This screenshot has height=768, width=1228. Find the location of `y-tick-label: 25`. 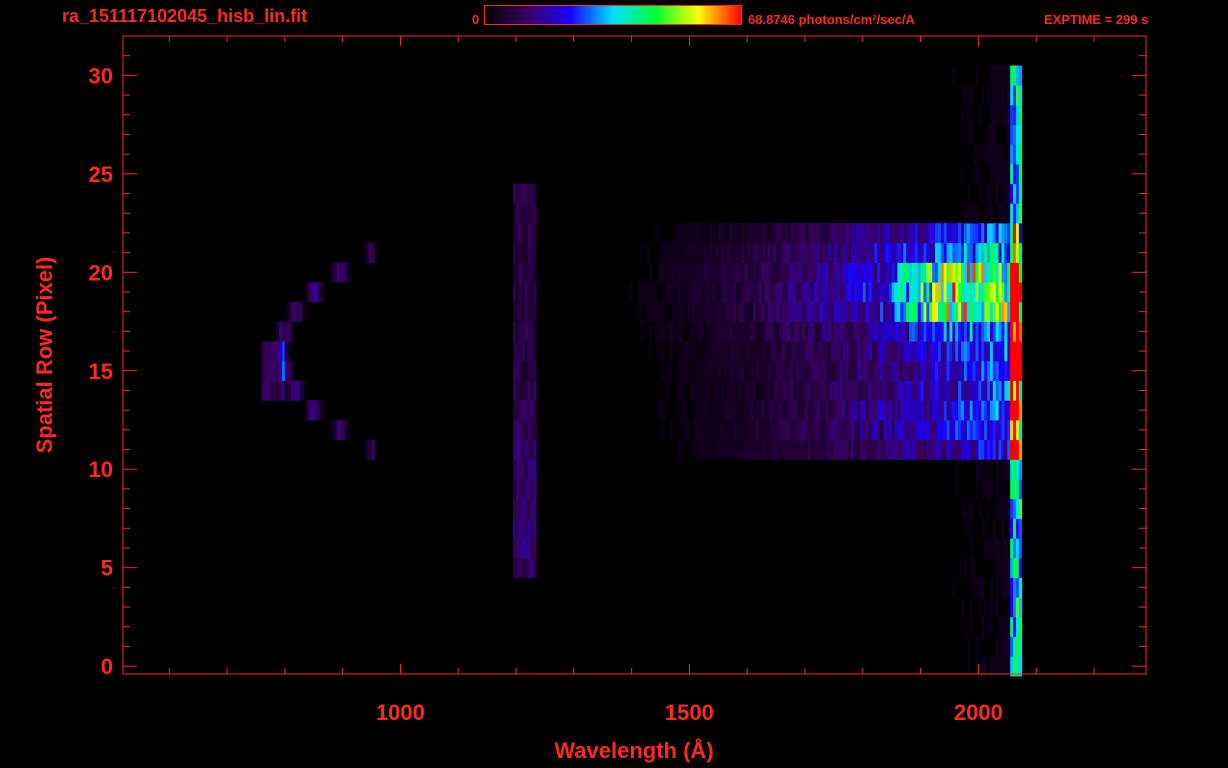

y-tick-label: 25 is located at coordinates (101, 174).